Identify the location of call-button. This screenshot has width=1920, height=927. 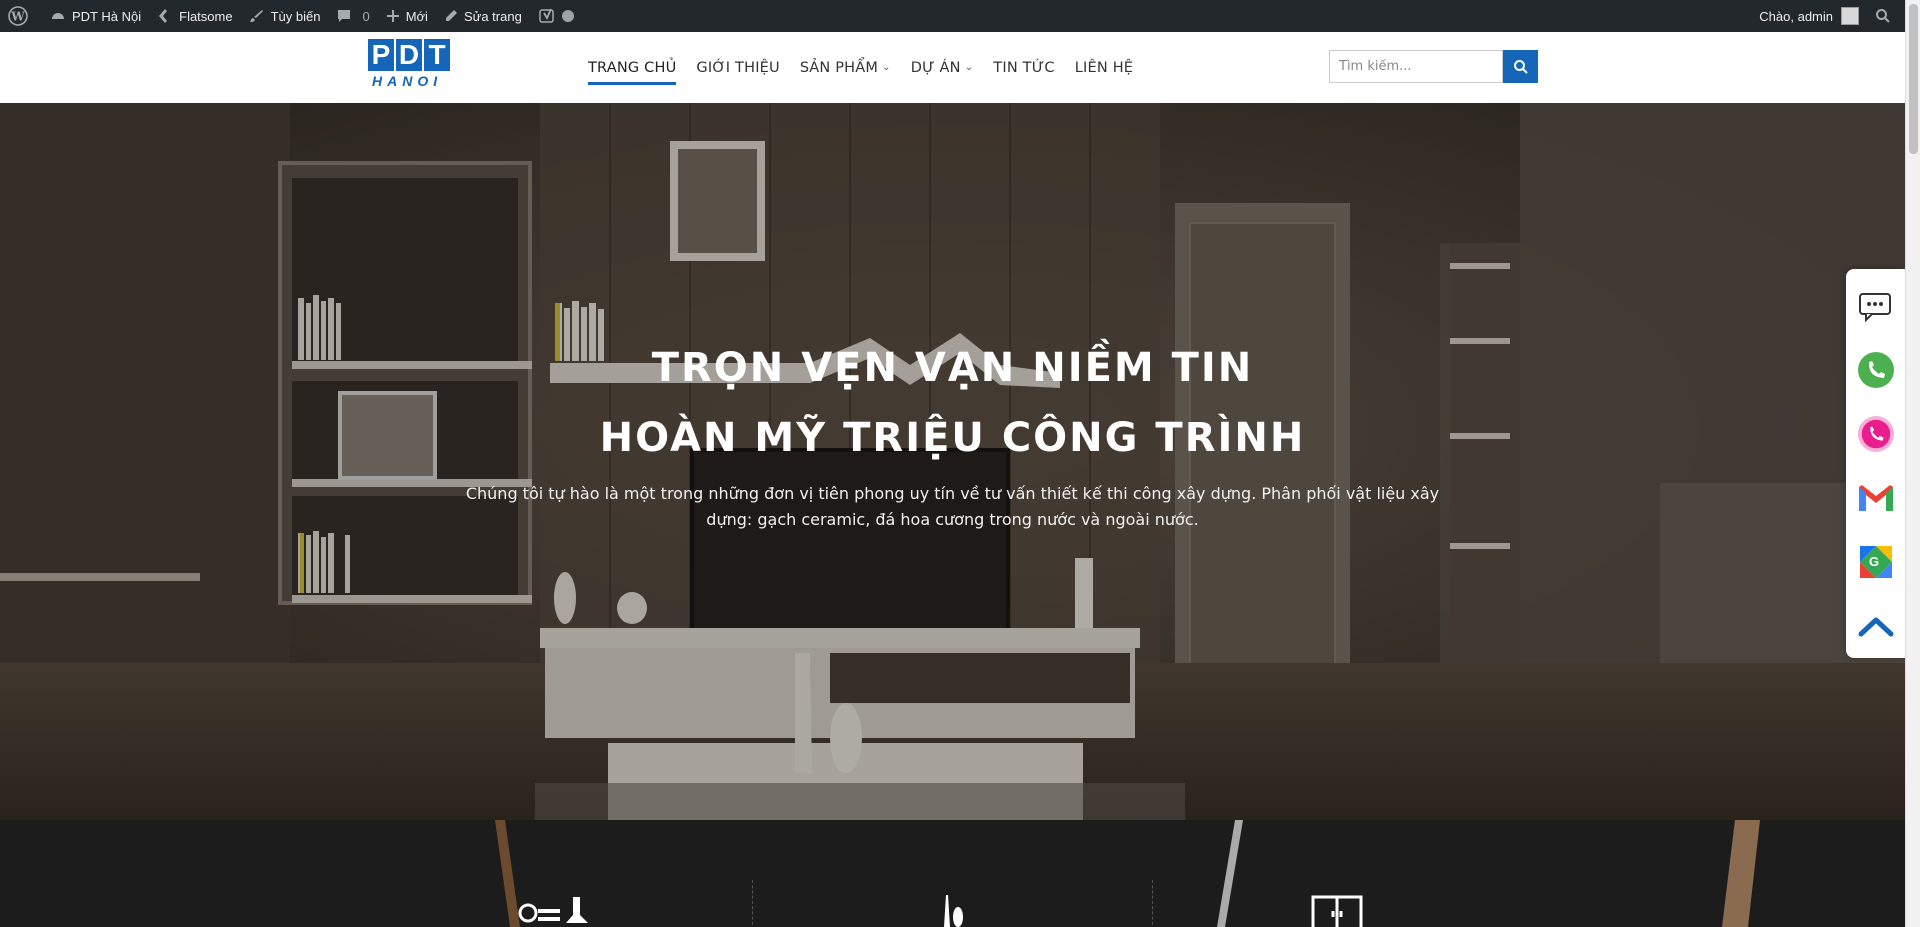
(1876, 434).